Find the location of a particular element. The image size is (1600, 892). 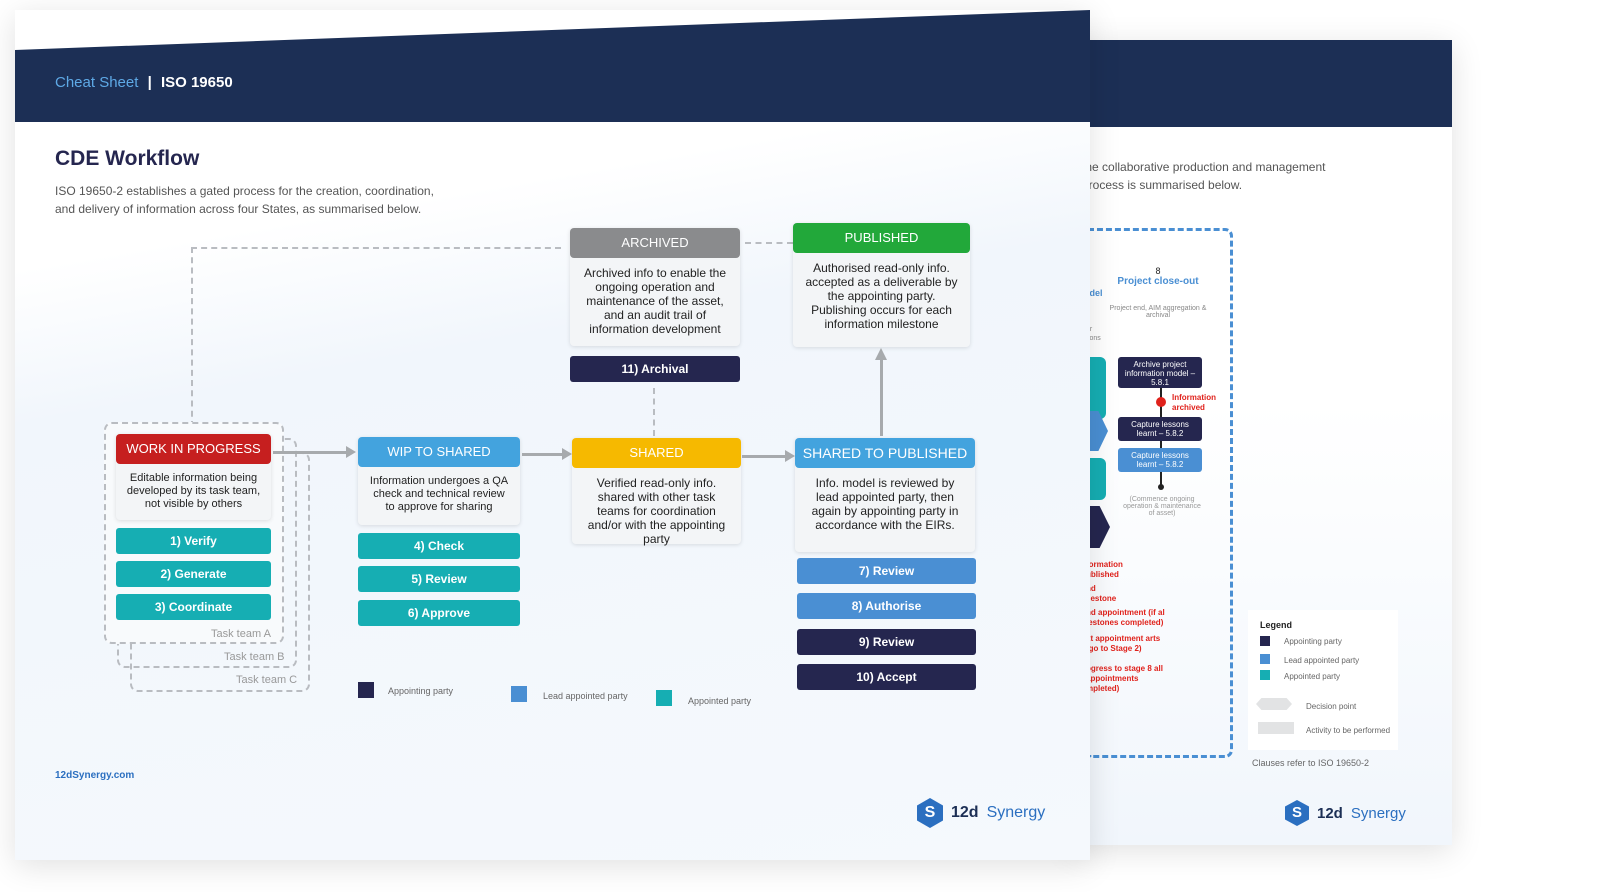

front-banner is located at coordinates (552, 66).